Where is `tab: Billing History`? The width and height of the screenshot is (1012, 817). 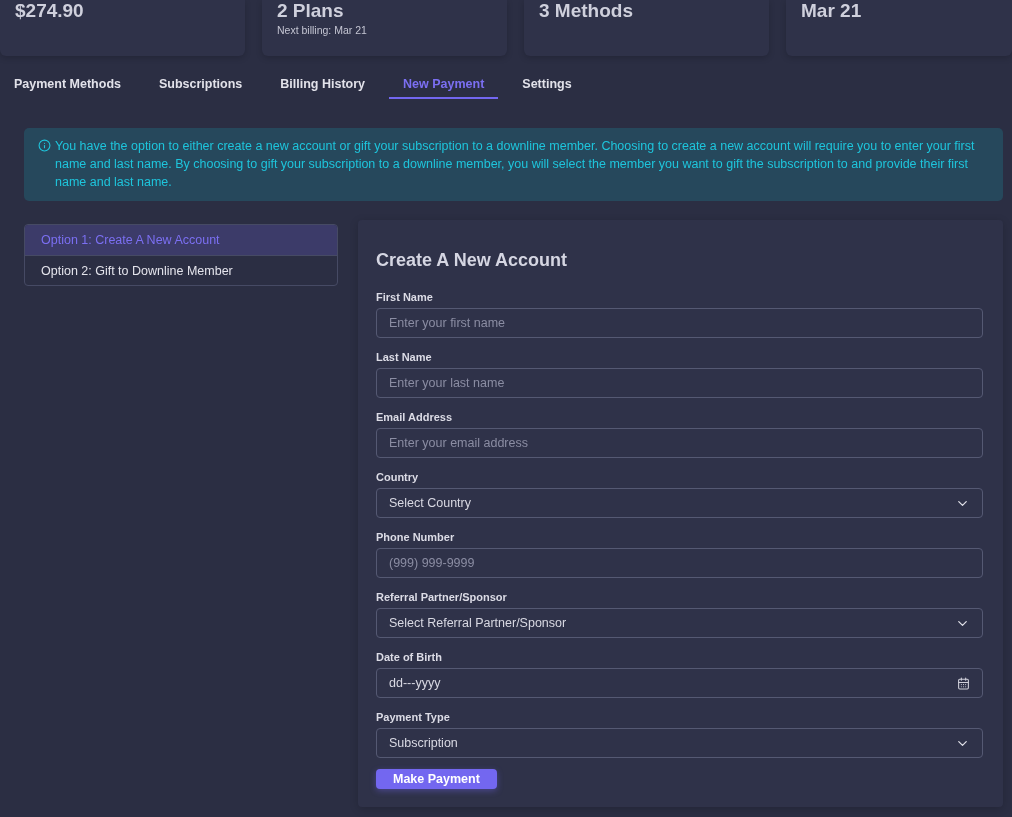
tab: Billing History is located at coordinates (323, 84).